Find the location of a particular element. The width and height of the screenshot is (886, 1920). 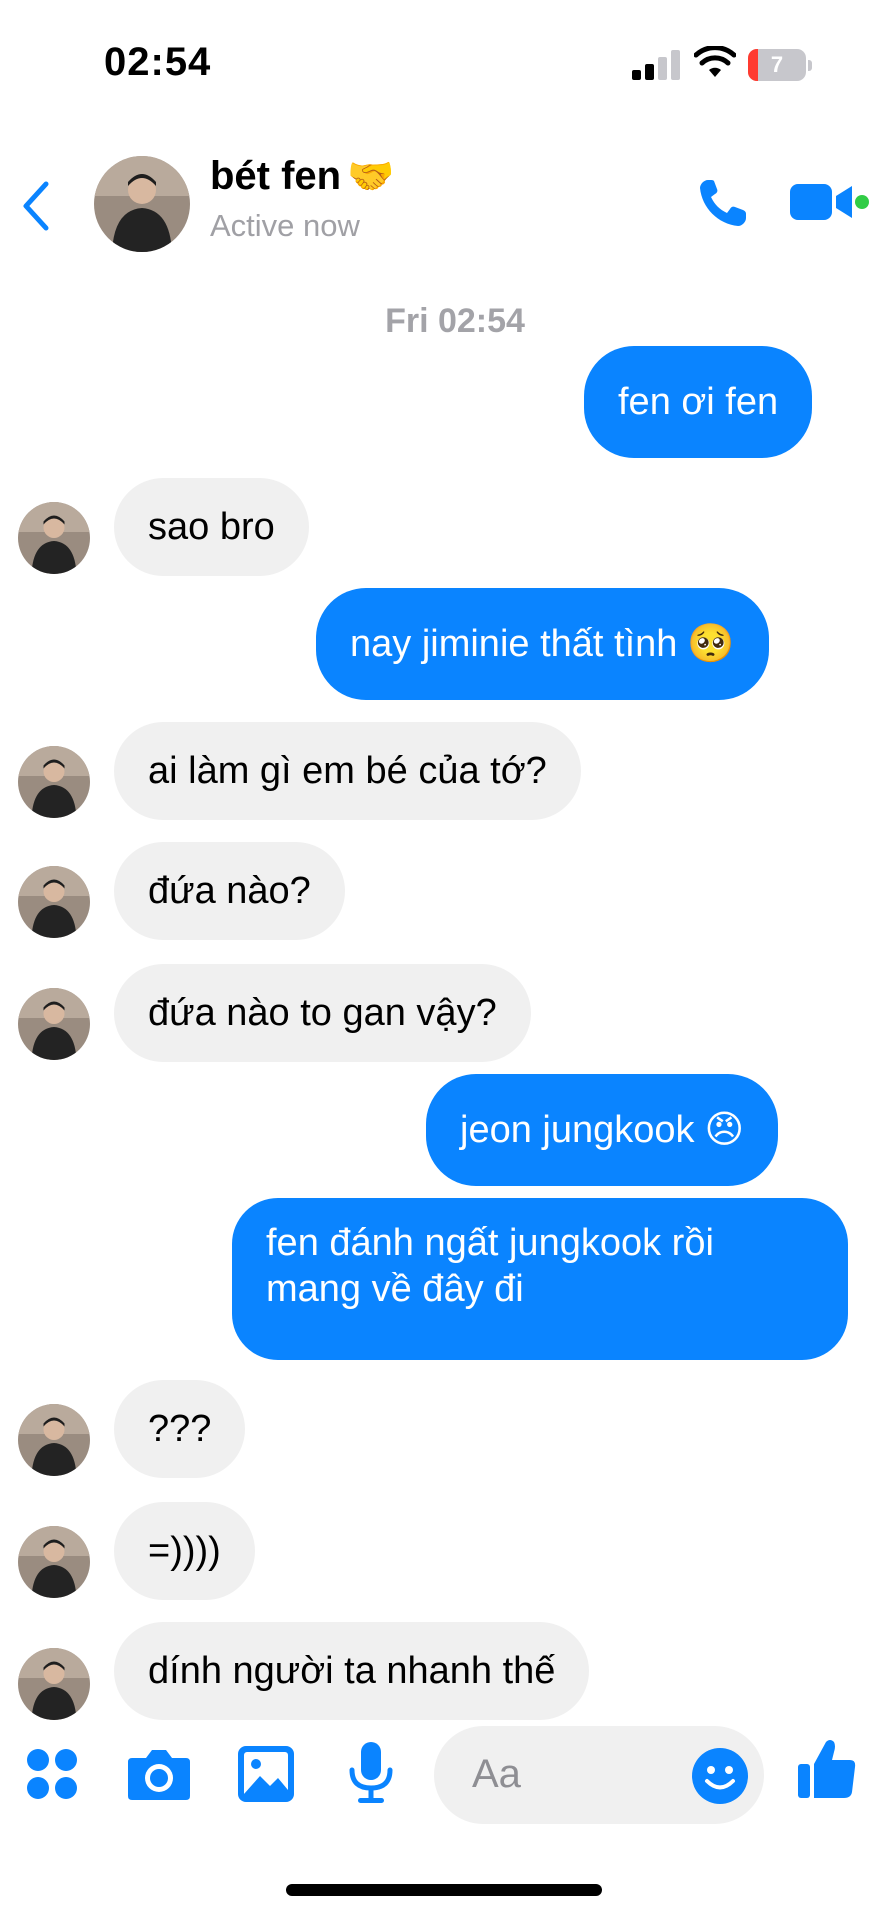

handshake-emoji: 🤝 is located at coordinates (371, 177).